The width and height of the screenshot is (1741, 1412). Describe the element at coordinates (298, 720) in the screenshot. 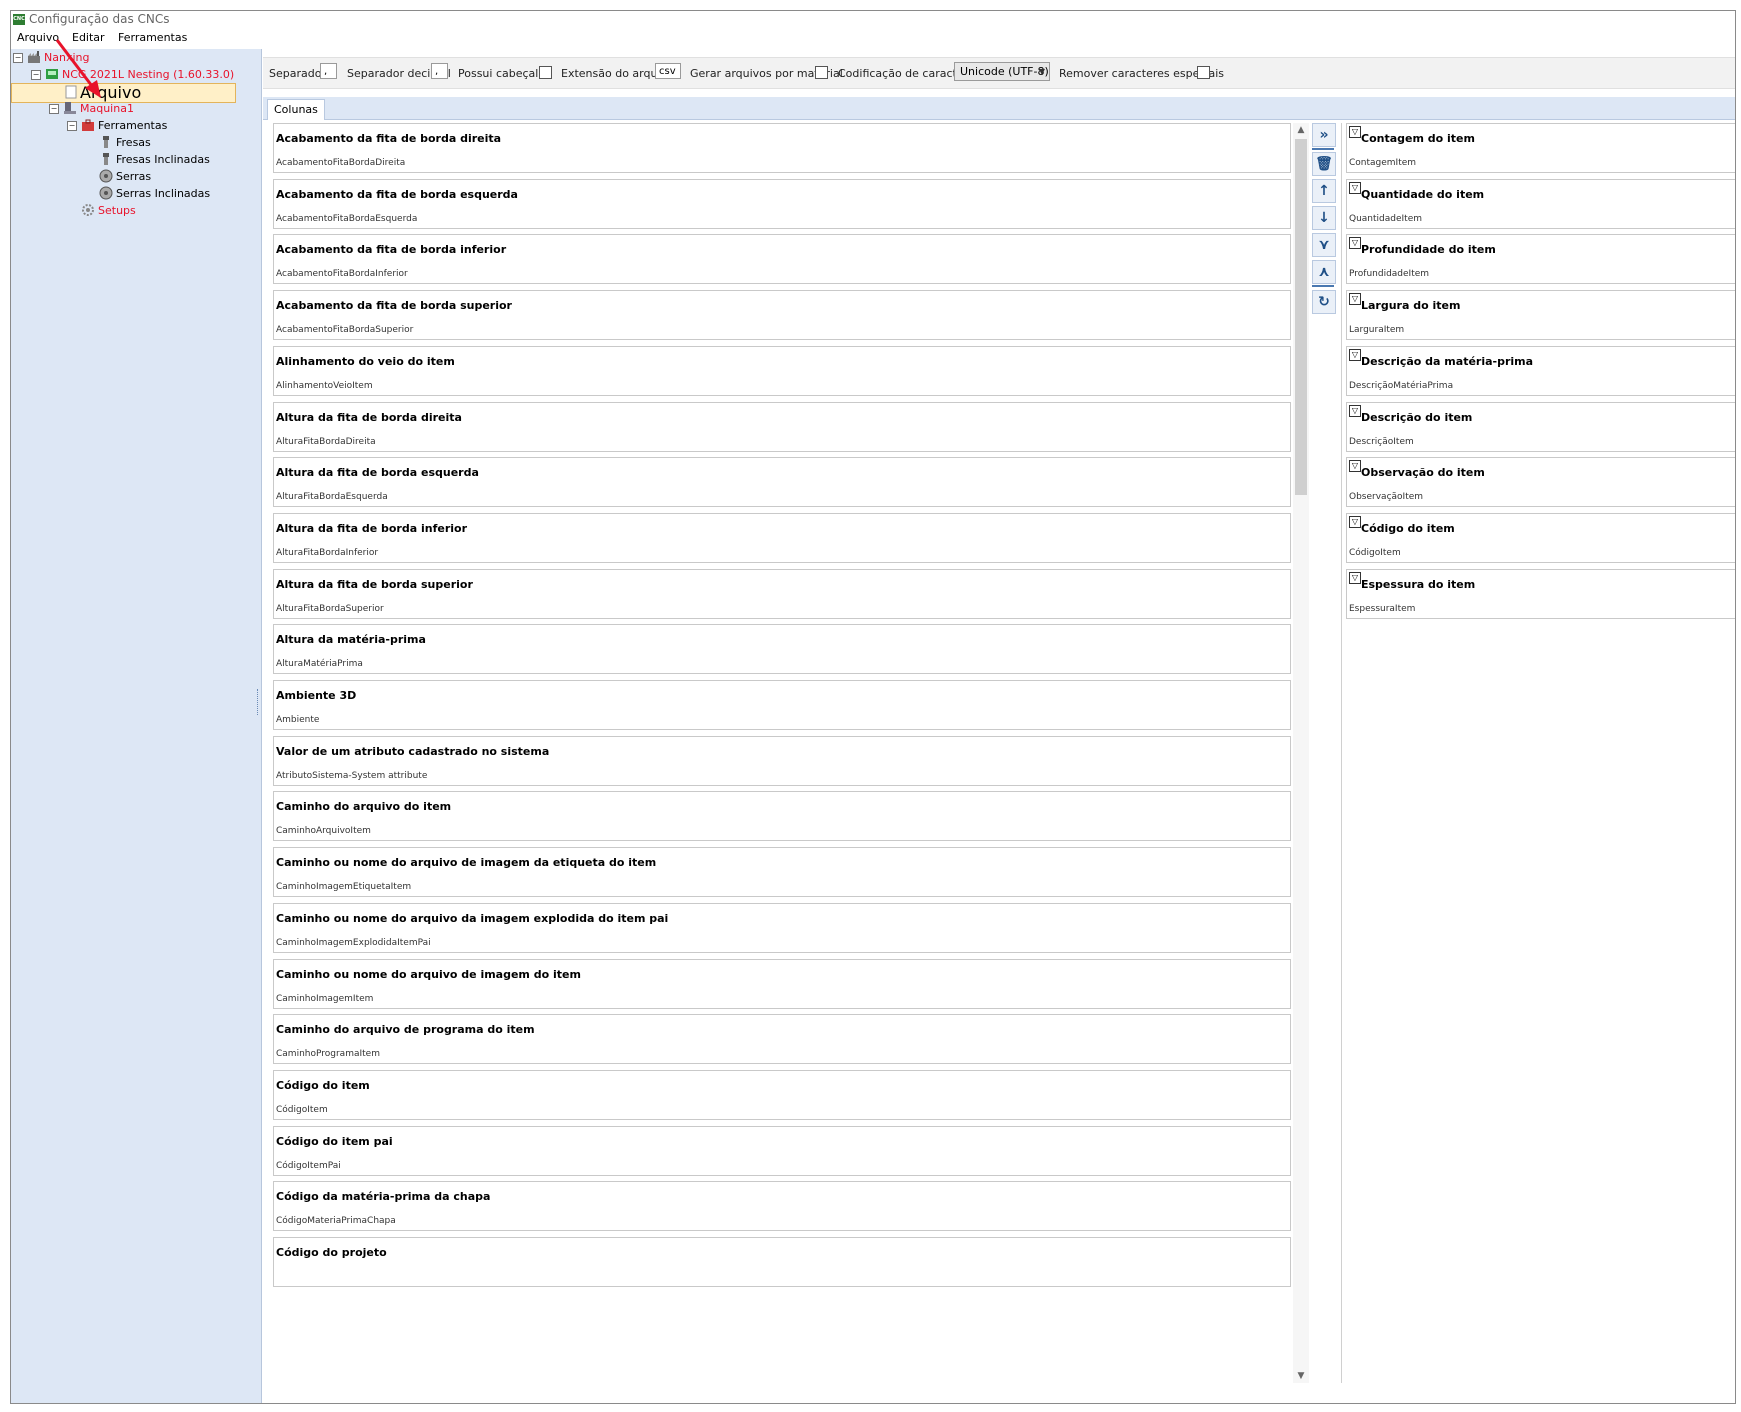

I see `column-key: Ambiente` at that location.